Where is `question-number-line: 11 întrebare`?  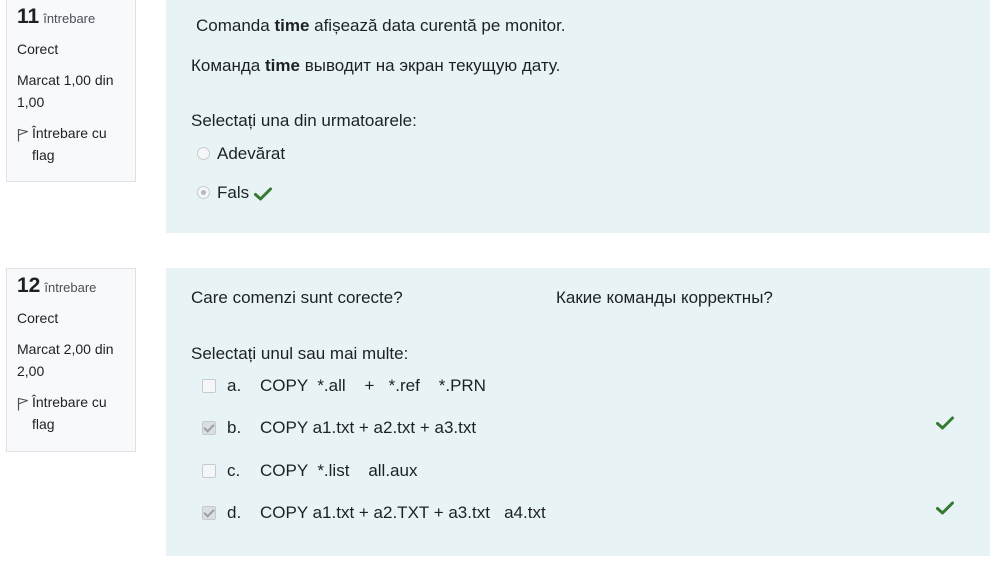
question-number-line: 11 întrebare is located at coordinates (71, 18).